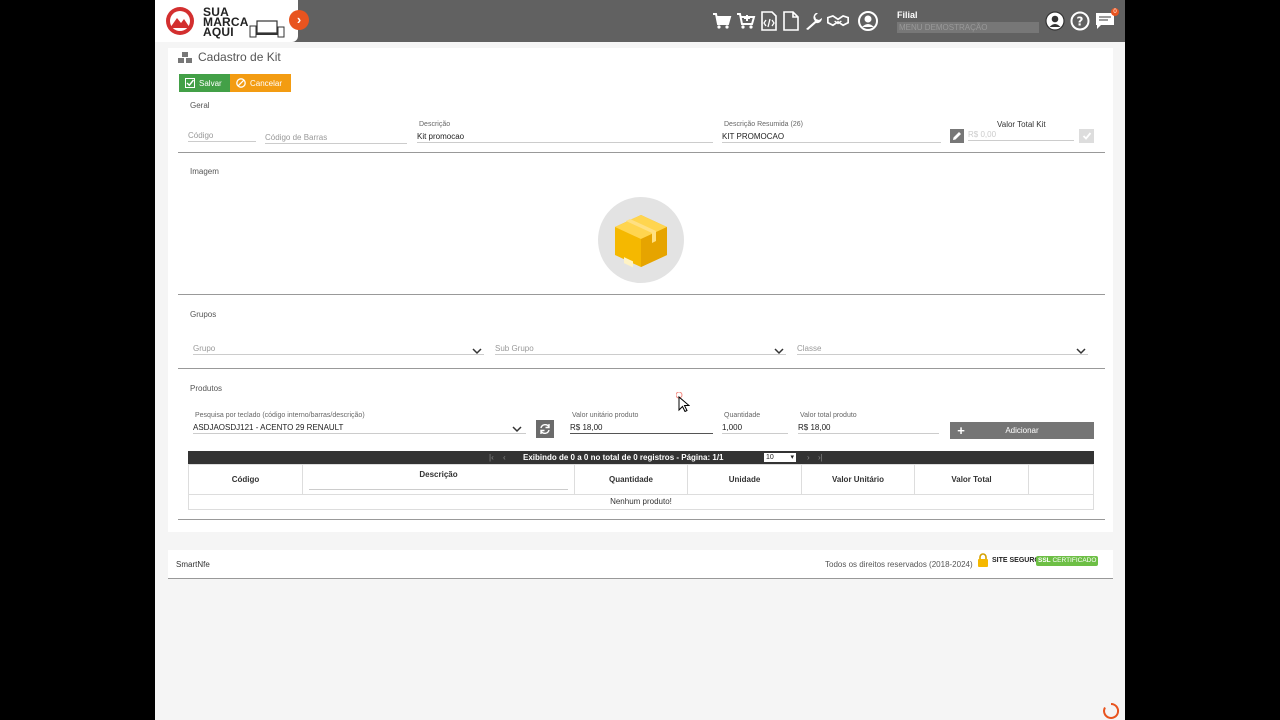  What do you see at coordinates (792, 457) in the screenshot?
I see `chevron-down-icon: ▾` at bounding box center [792, 457].